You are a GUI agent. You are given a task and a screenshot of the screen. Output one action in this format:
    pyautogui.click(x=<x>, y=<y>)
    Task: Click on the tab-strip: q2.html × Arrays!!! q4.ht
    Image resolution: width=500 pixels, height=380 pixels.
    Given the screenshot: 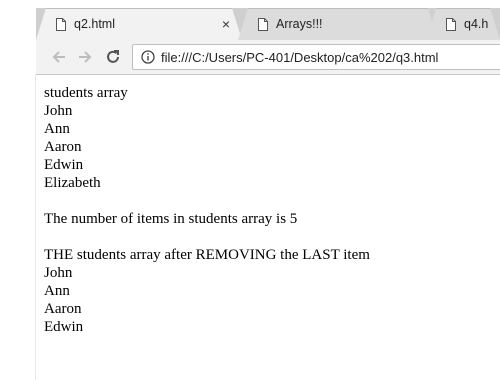 What is the action you would take?
    pyautogui.click(x=250, y=20)
    